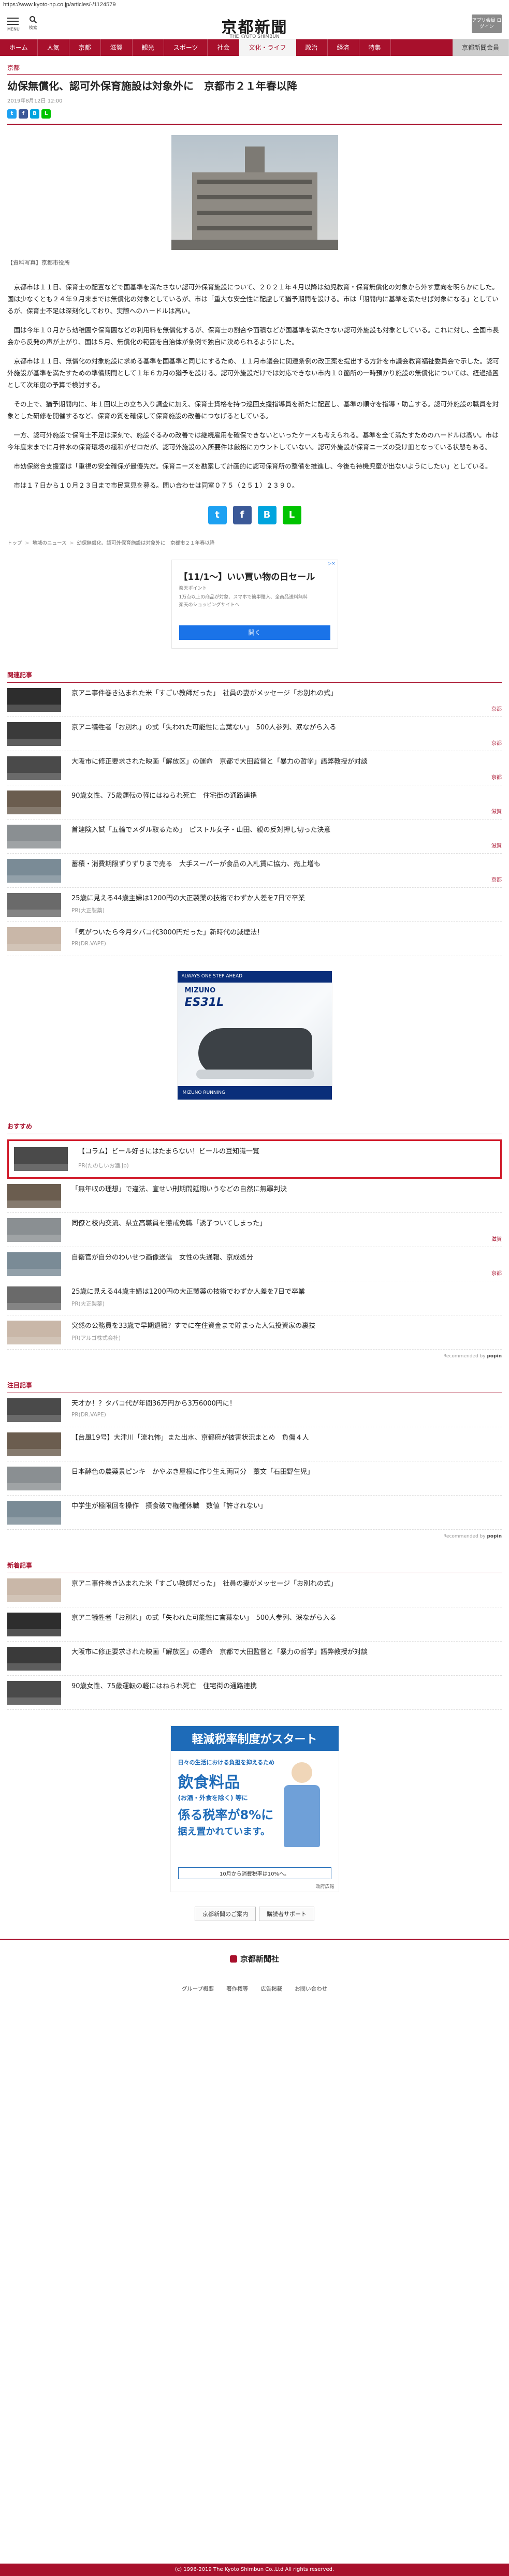 This screenshot has height=2576, width=509. I want to click on list-item-title: 【コラム】ビール好きにはたまらない！ビールの豆知識一覧, so click(289, 1152).